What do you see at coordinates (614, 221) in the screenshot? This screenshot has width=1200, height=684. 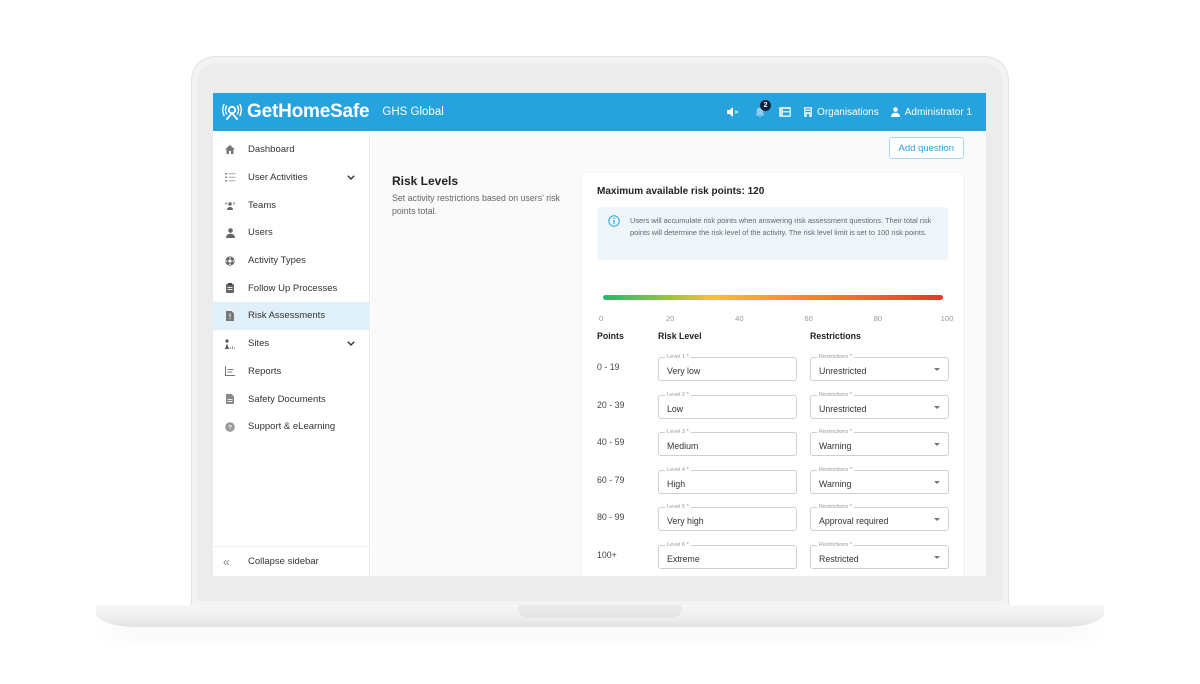 I see `info-icon` at bounding box center [614, 221].